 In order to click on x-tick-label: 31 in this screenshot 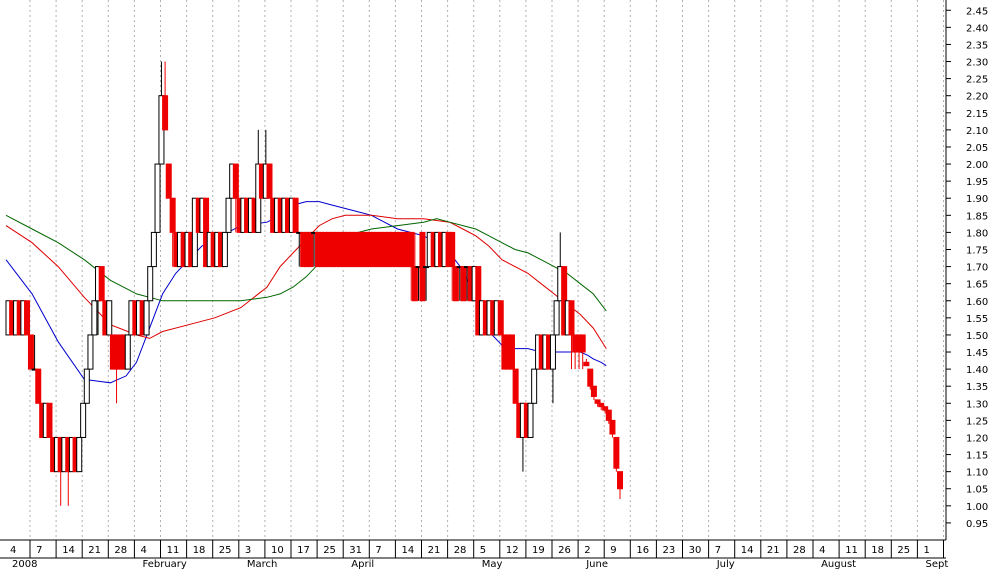, I will do `click(355, 550)`.